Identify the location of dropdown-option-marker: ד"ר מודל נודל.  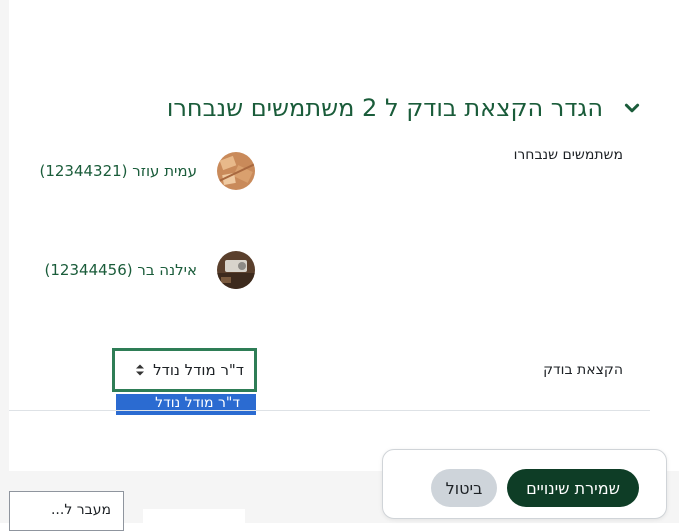
(186, 404).